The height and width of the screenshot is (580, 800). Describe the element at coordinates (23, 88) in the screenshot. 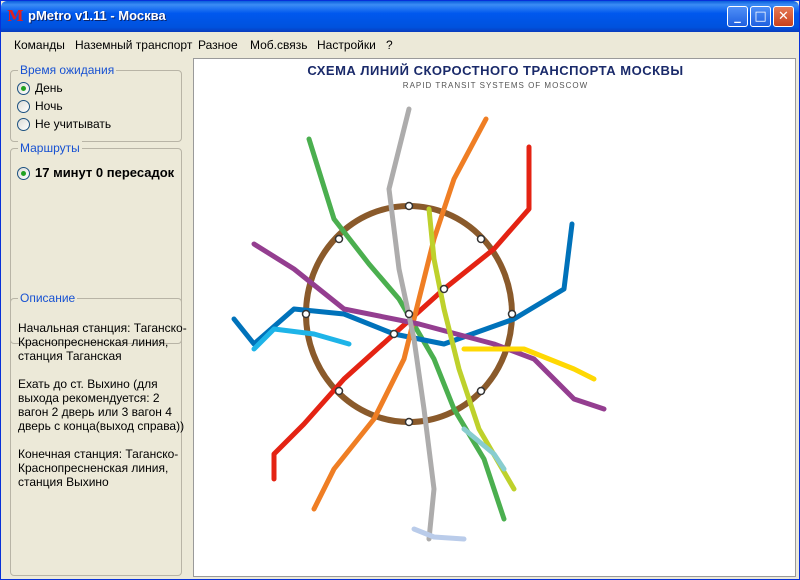

I see `radio-day` at that location.